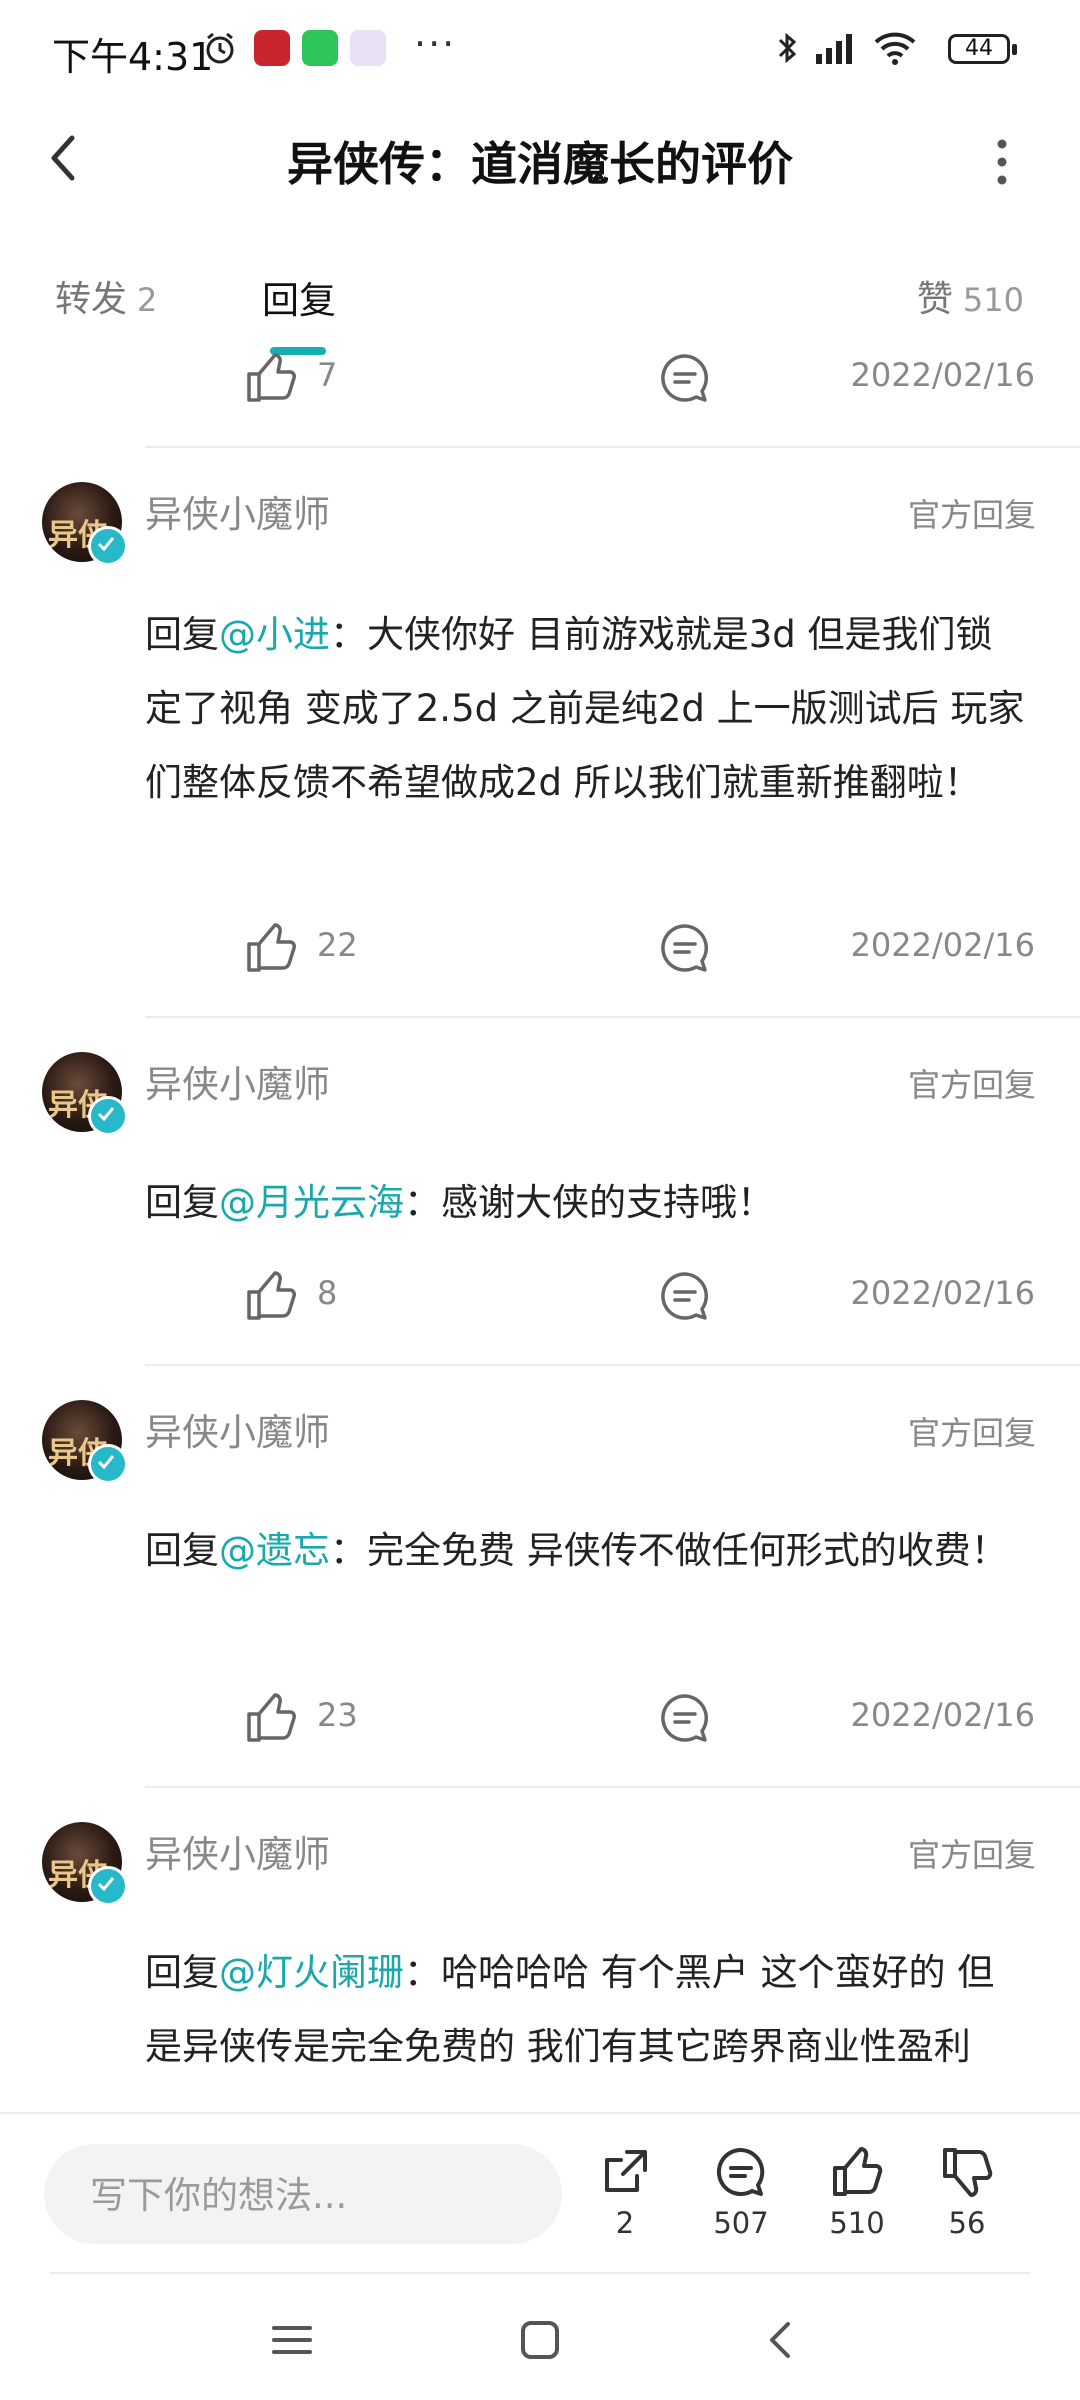 Image resolution: width=1080 pixels, height=2400 pixels. I want to click on header: 异侠传：道消魔长的评价, so click(540, 155).